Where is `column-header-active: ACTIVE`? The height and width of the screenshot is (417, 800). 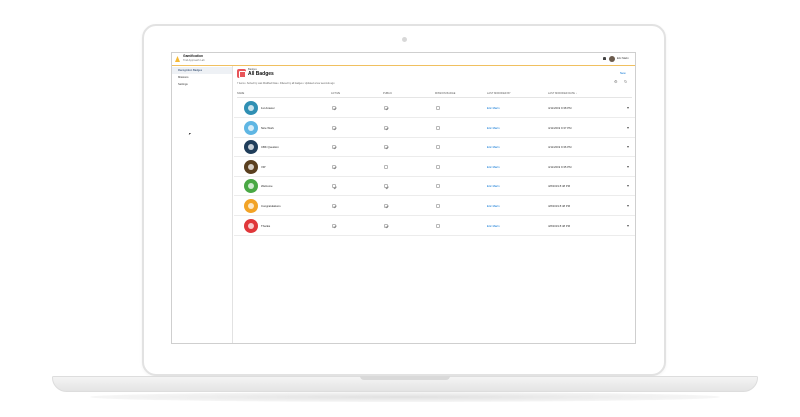 column-header-active: ACTIVE is located at coordinates (335, 93).